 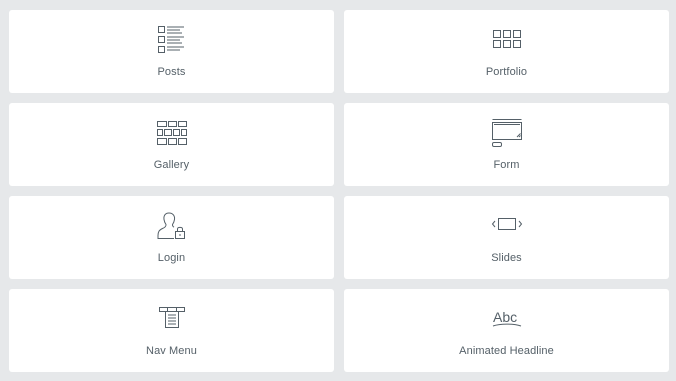 I want to click on widget-label: Nav Menu, so click(x=171, y=351).